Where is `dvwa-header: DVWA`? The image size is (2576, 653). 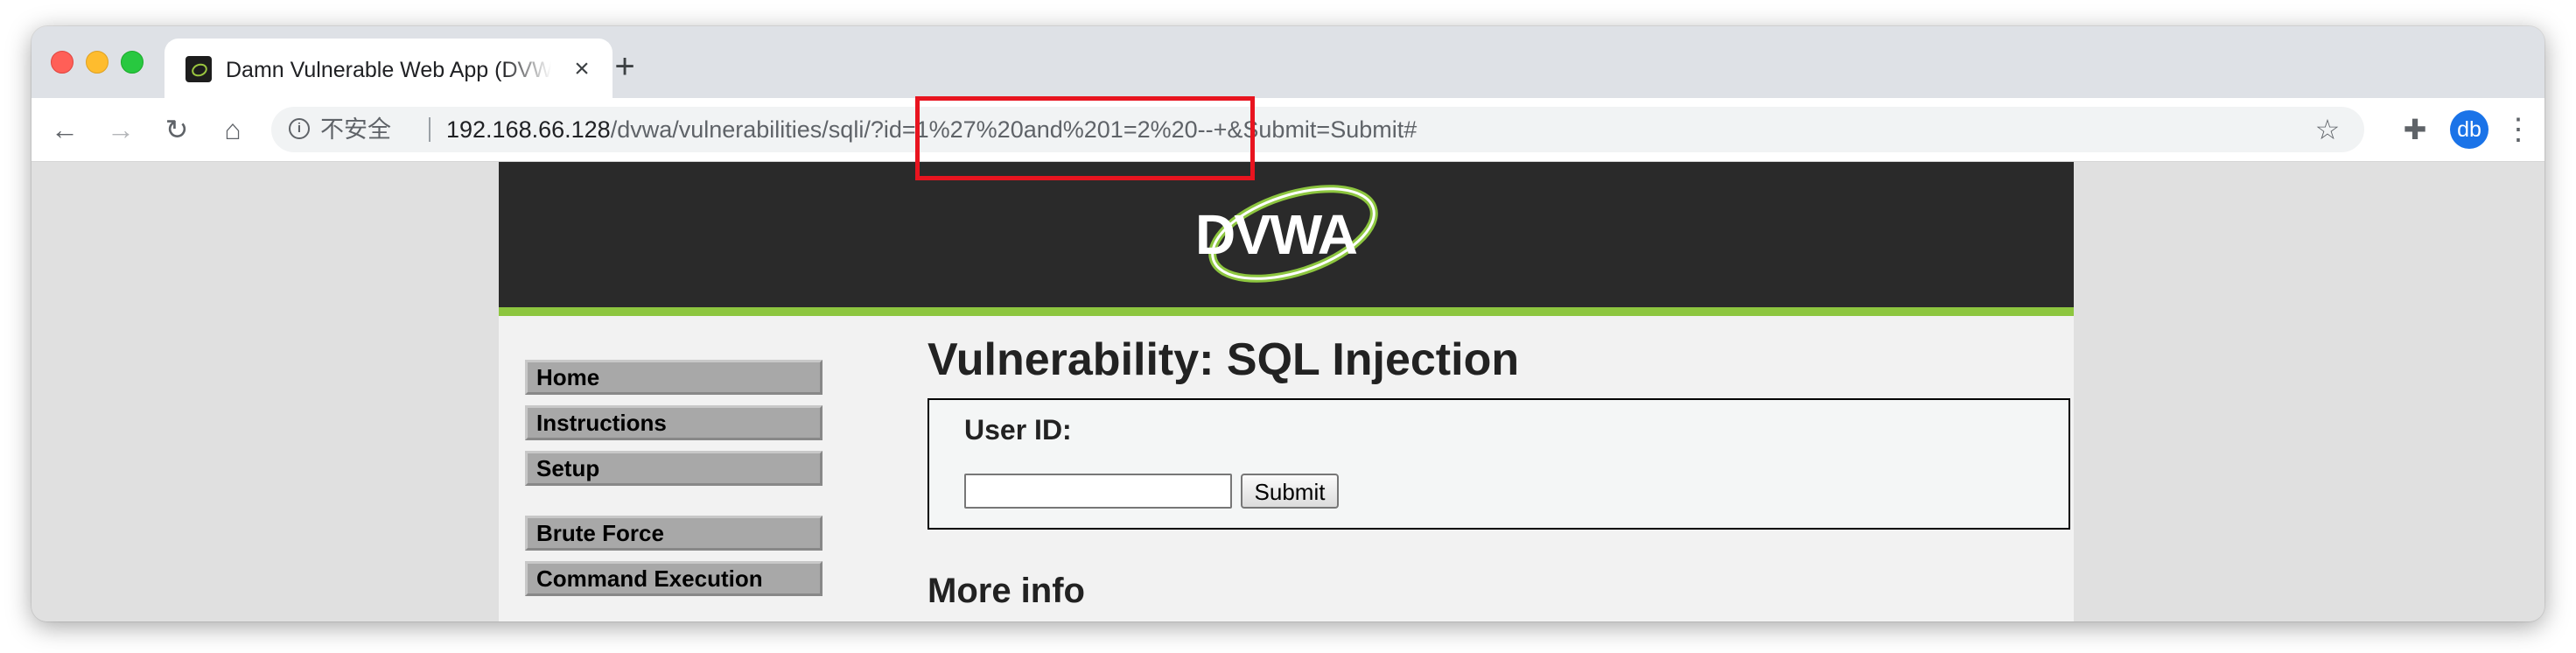 dvwa-header: DVWA is located at coordinates (1286, 239).